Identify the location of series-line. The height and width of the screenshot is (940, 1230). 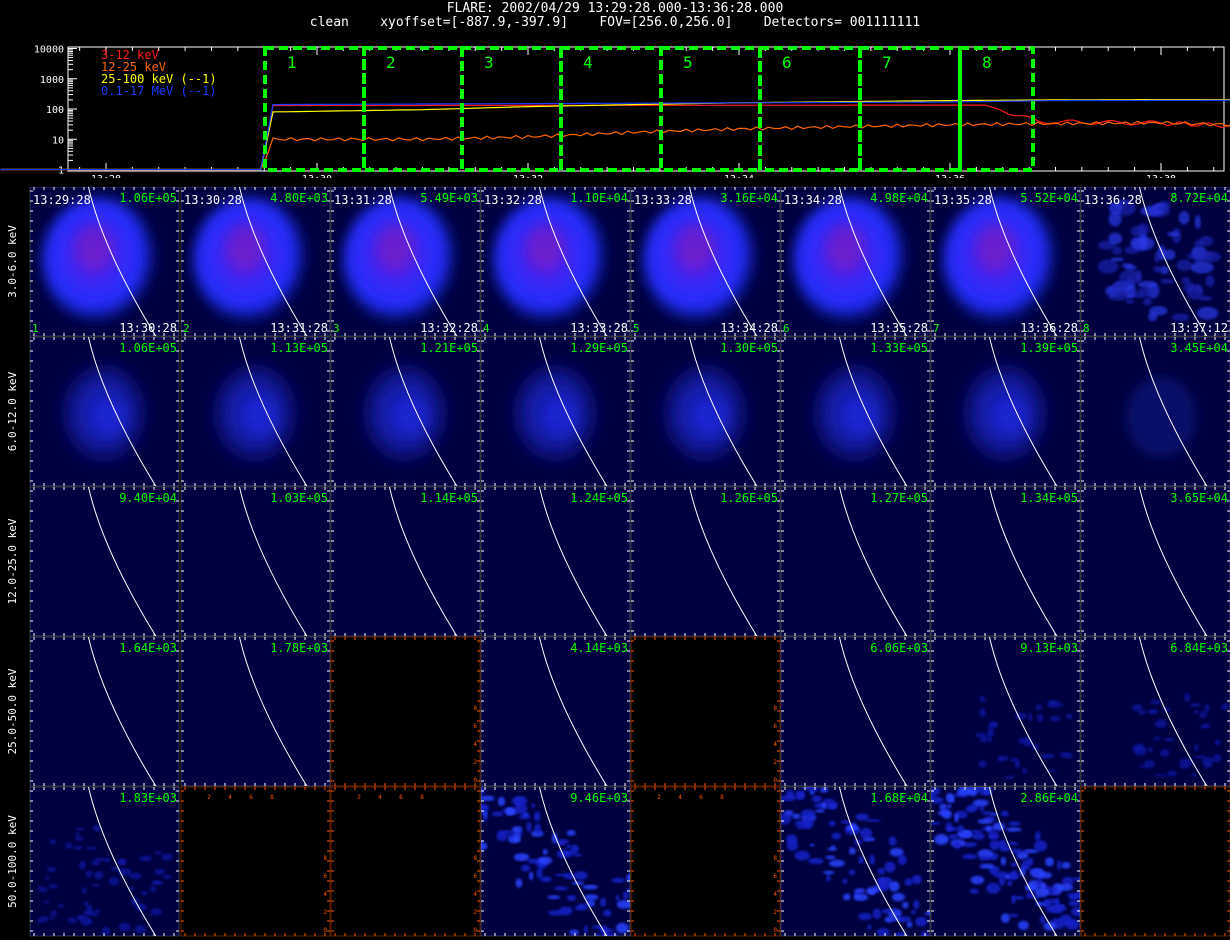
(615, 137).